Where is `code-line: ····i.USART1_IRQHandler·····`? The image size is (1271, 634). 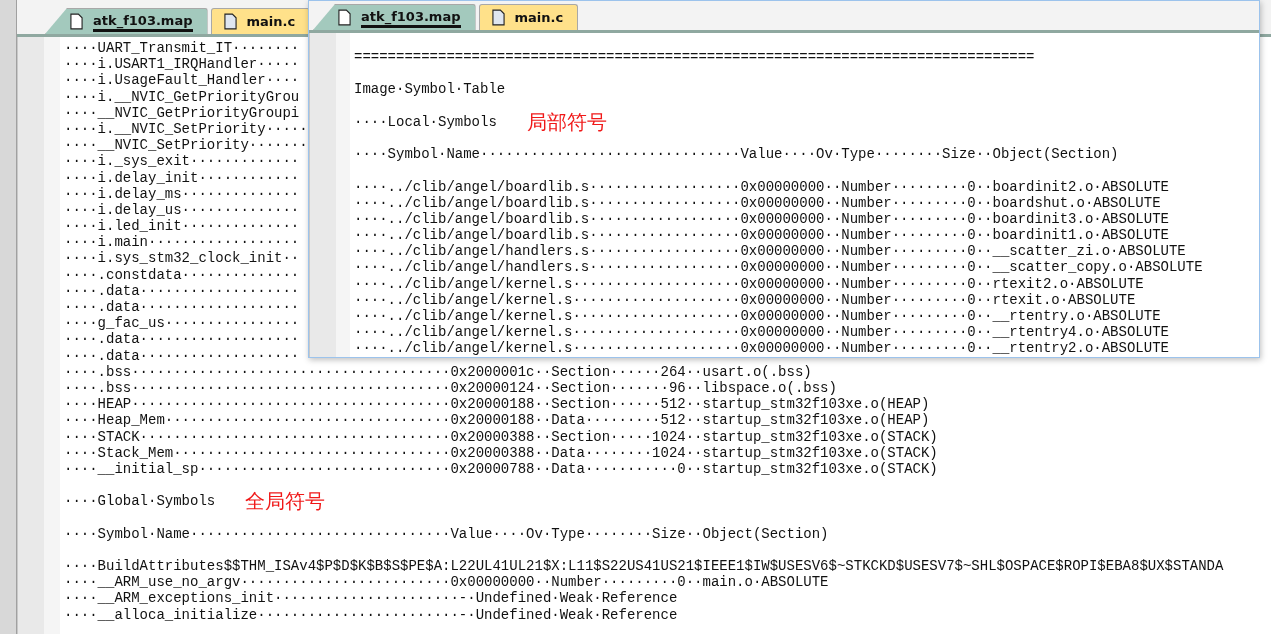 code-line: ····i.USART1_IRQHandler····· is located at coordinates (182, 64).